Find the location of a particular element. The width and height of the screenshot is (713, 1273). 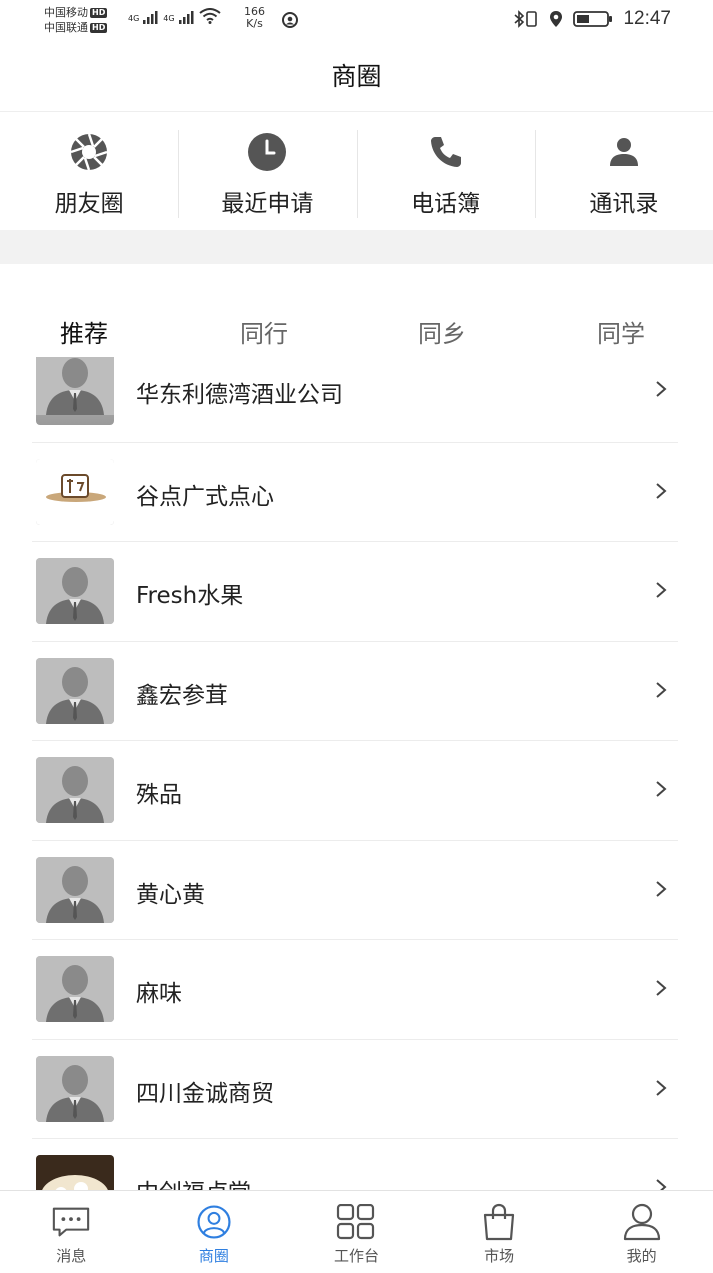

title-bar: 商圈 is located at coordinates (356, 78).